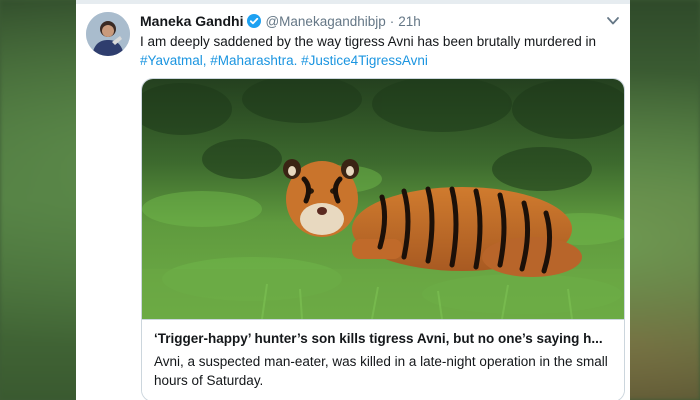 This screenshot has height=400, width=700. Describe the element at coordinates (191, 21) in the screenshot. I see `author-name: Maneka Gandhi` at that location.